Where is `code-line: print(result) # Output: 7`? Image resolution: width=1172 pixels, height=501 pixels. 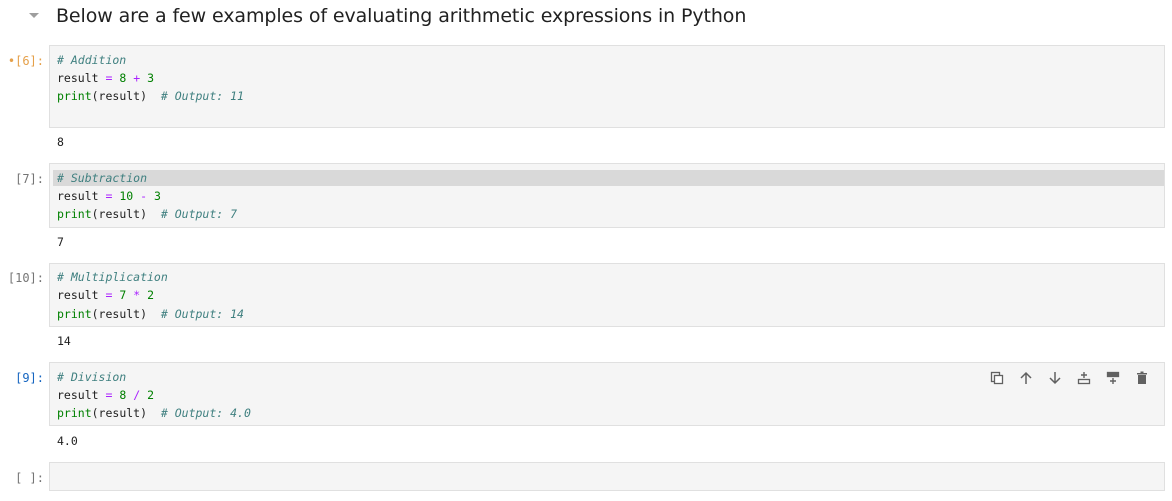
code-line: print(result) # Output: 7 is located at coordinates (147, 214).